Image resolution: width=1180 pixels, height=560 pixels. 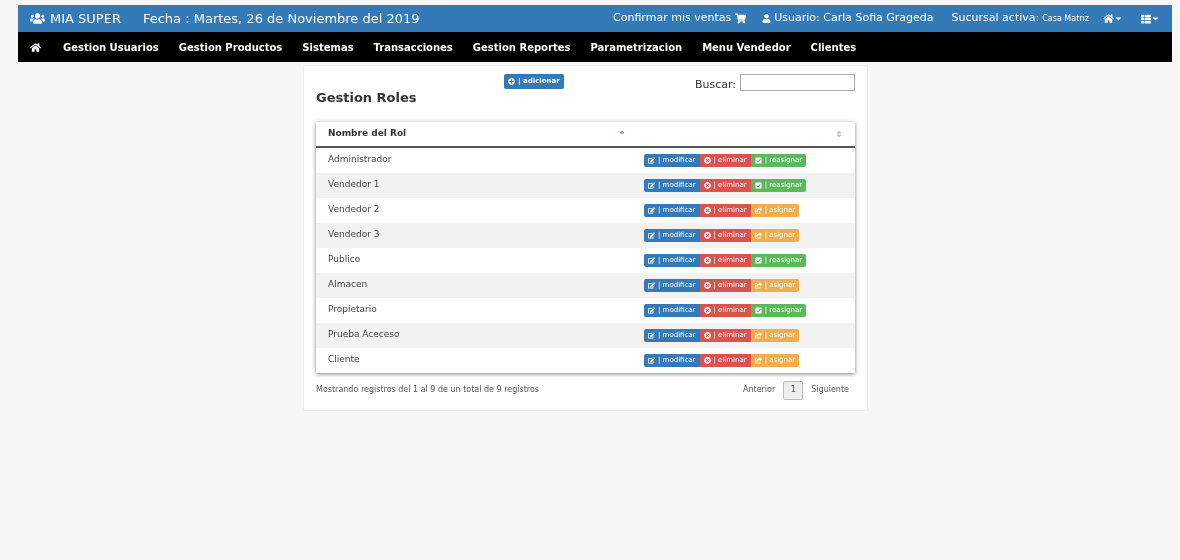 I want to click on list-icon, so click(x=1146, y=18).